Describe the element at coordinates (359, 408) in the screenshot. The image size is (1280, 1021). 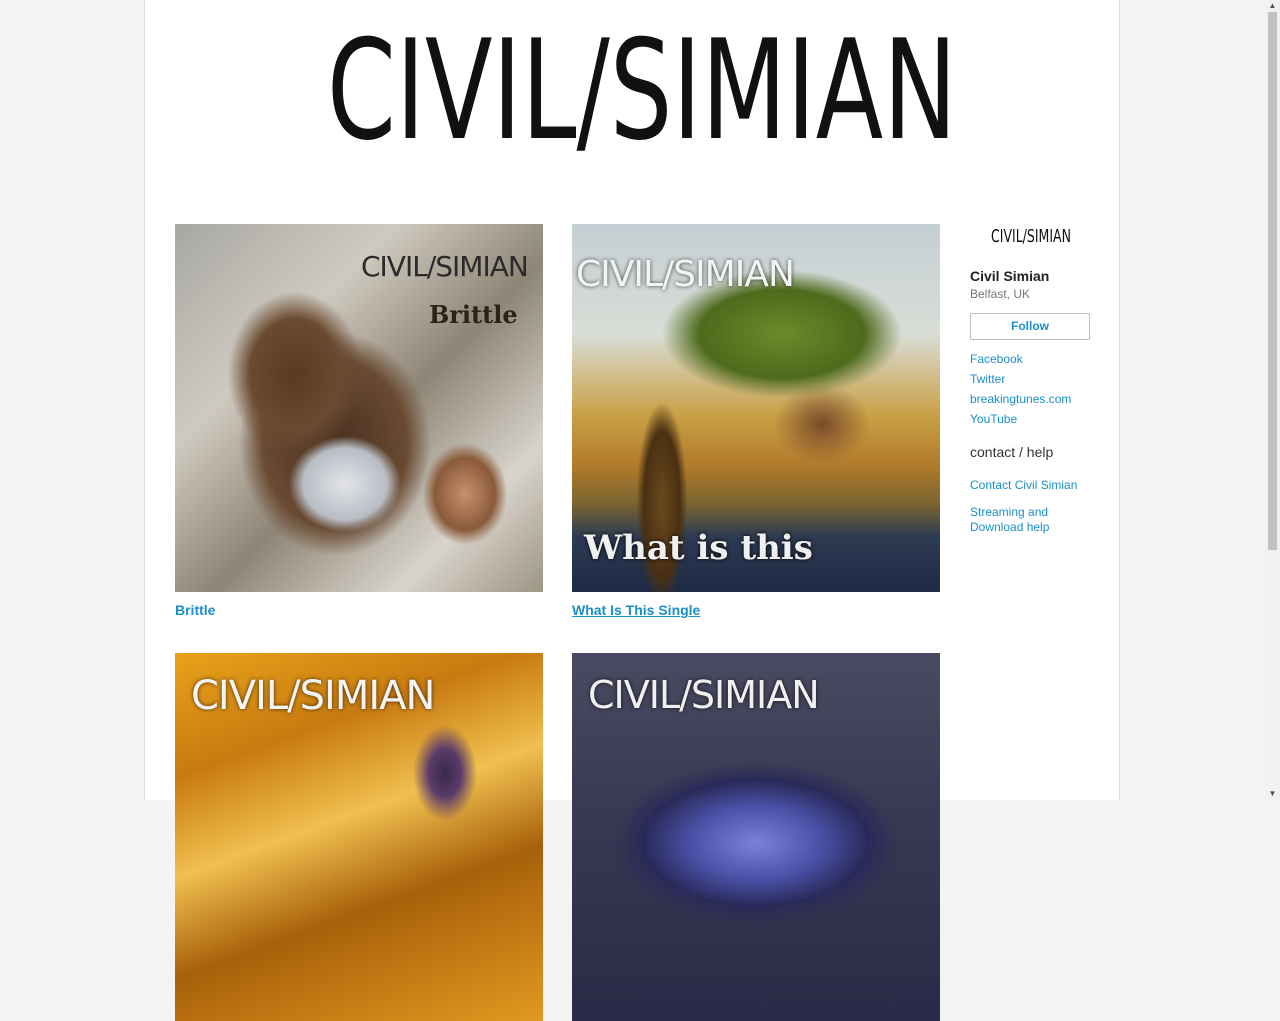
I see `album-art: CIVIL/SIMIAN Brittle` at that location.